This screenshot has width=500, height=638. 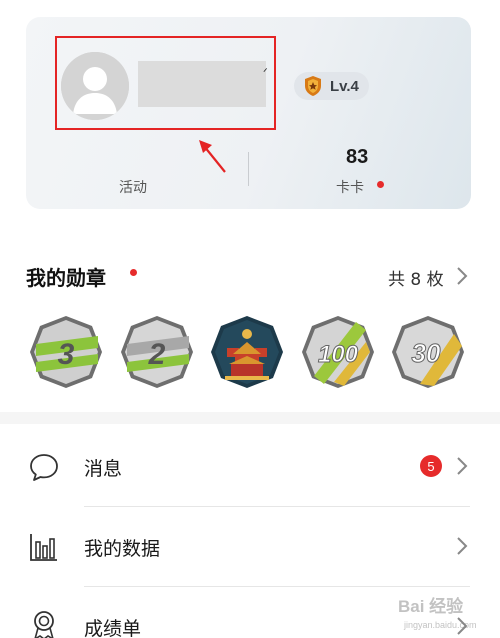 What do you see at coordinates (212, 156) in the screenshot?
I see `annotation-arrow-icon` at bounding box center [212, 156].